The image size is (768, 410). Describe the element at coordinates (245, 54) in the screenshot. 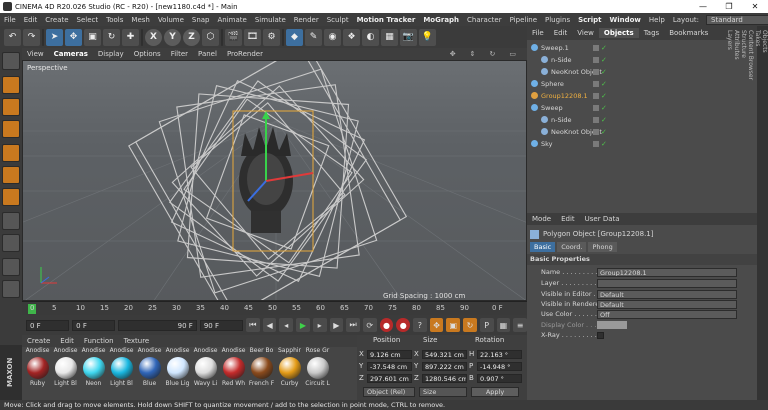

I see `viewport-menu-prorender: ProRender` at that location.